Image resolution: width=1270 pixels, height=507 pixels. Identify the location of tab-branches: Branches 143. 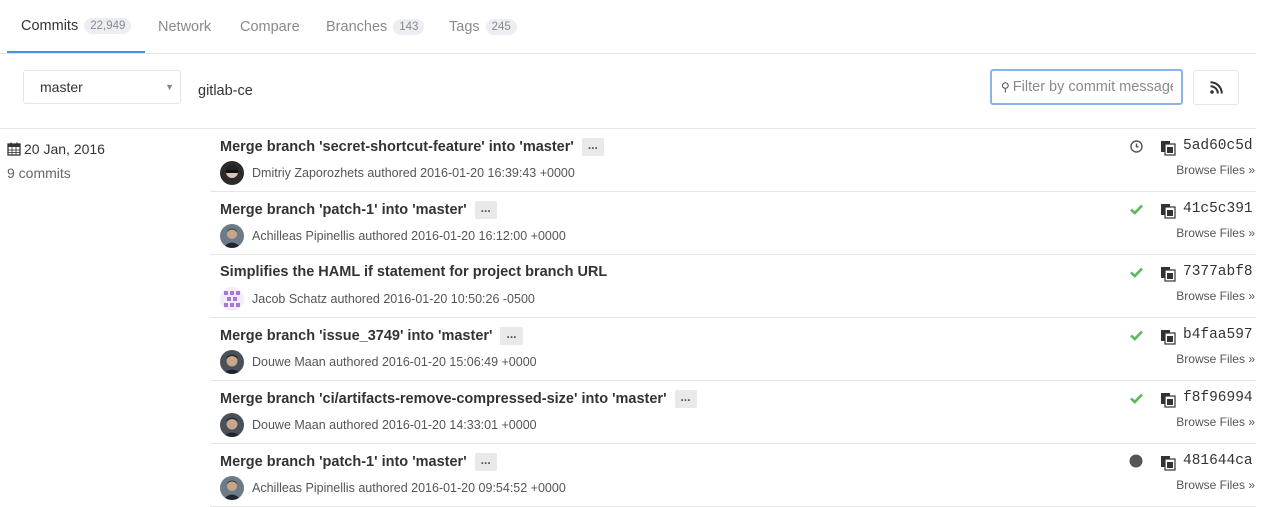
(375, 26).